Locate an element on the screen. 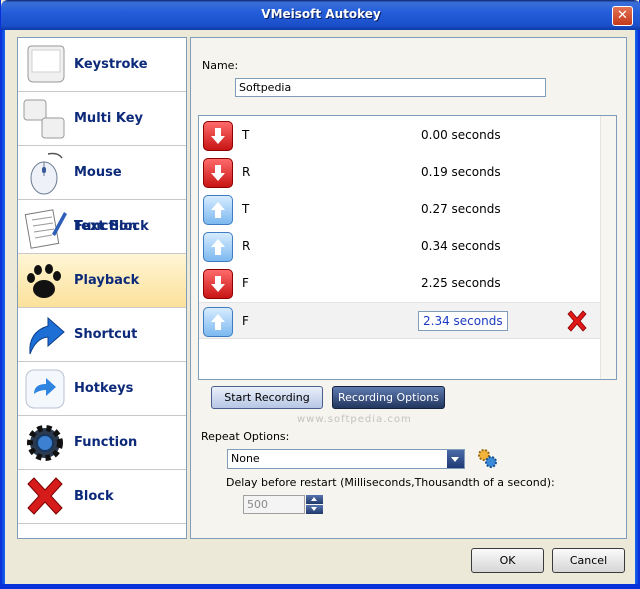 This screenshot has width=640, height=589. sidebar-item-playback: Playback is located at coordinates (102, 281).